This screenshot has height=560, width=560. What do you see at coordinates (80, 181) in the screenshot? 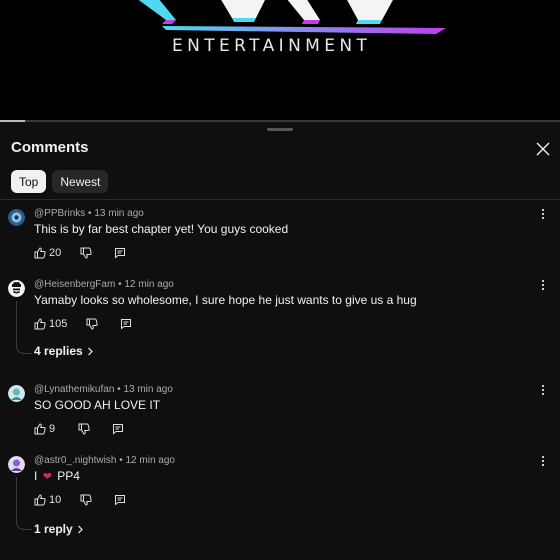
I see `tab-newest: Newest` at bounding box center [80, 181].